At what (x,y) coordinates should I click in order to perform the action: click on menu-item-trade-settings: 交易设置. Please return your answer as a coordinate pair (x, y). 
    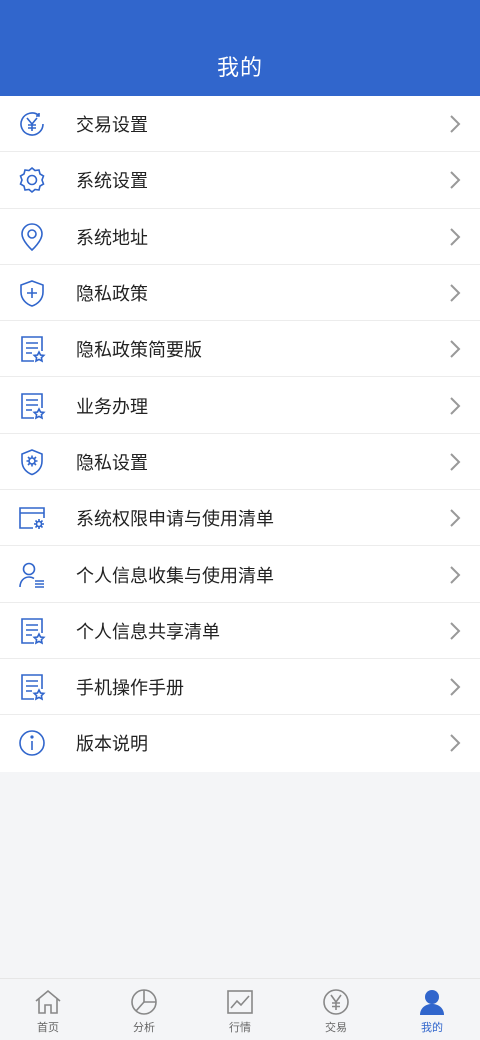
    Looking at the image, I should click on (240, 124).